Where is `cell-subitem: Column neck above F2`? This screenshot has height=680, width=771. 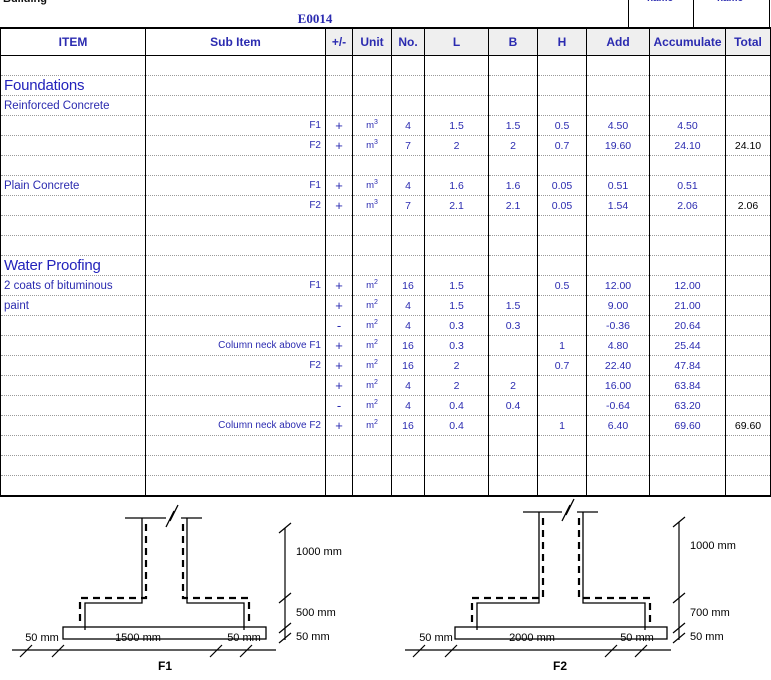
cell-subitem: Column neck above F2 is located at coordinates (235, 425).